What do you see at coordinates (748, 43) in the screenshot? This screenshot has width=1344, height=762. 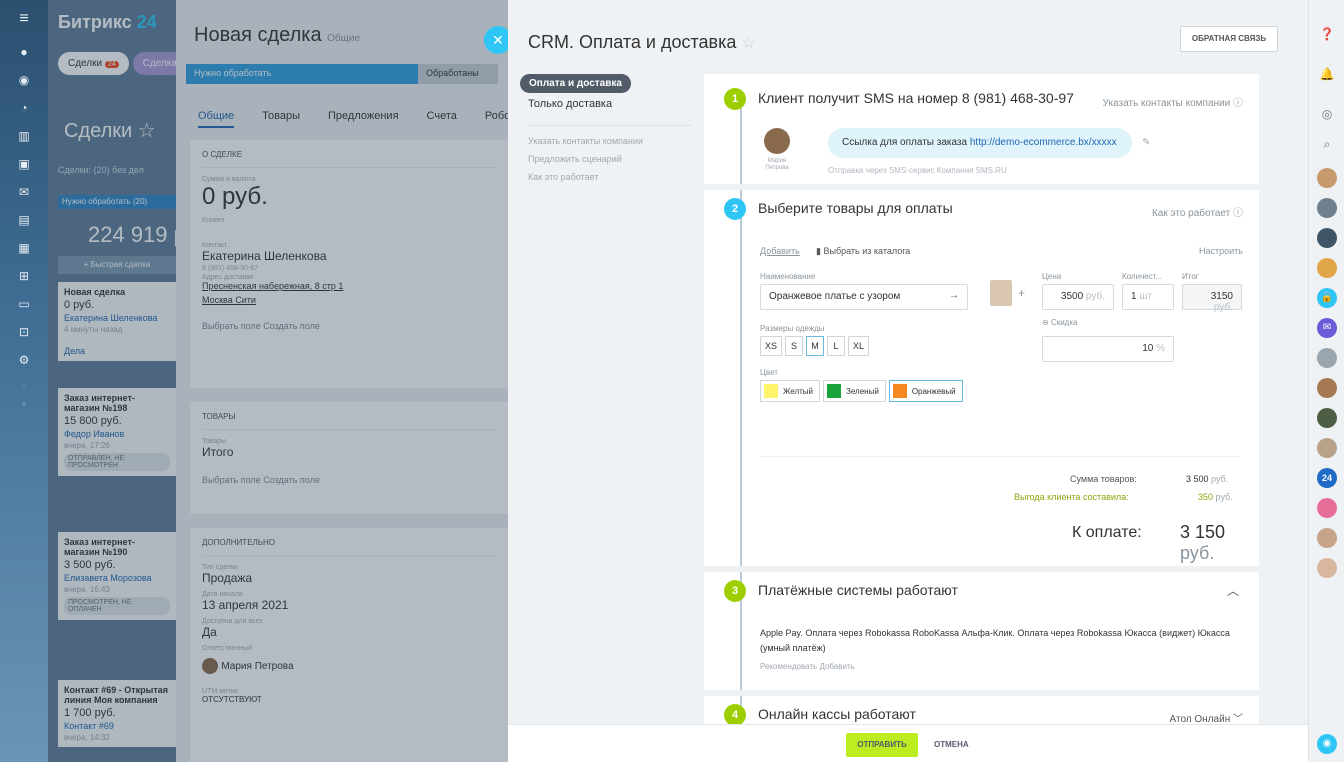 I see `star-icon: ☆` at bounding box center [748, 43].